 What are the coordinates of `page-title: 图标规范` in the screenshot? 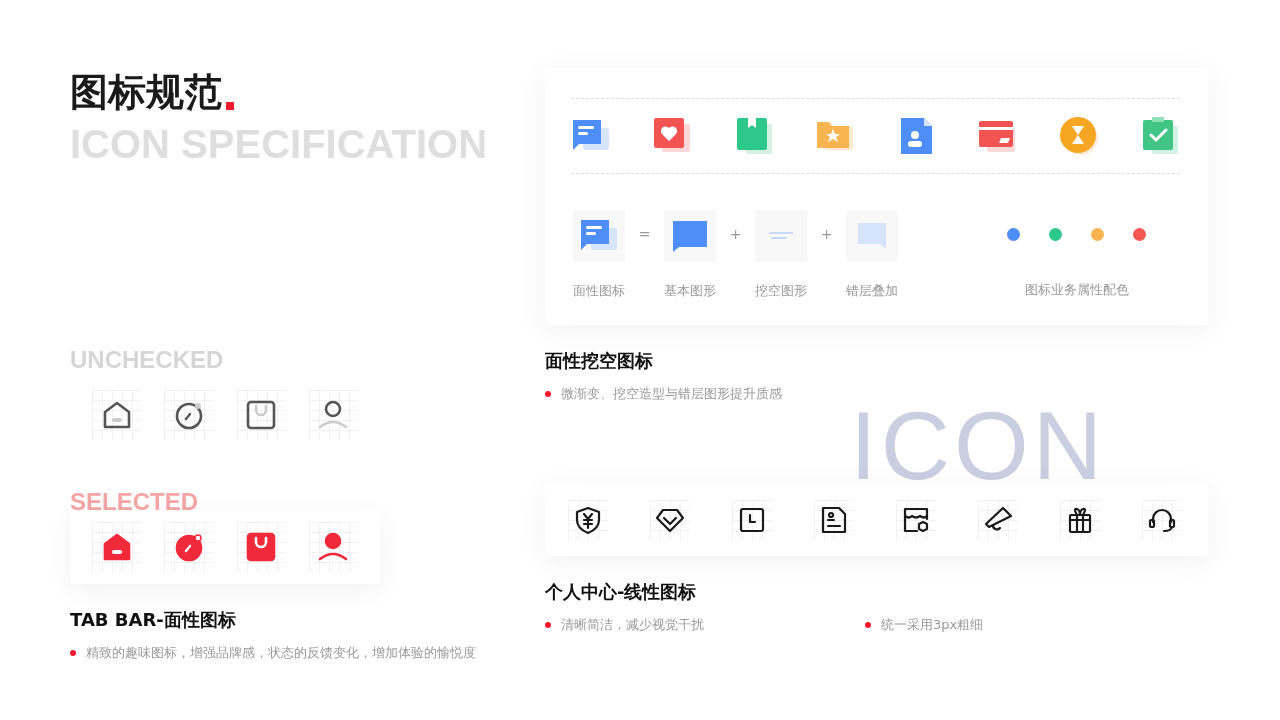 It's located at (146, 92).